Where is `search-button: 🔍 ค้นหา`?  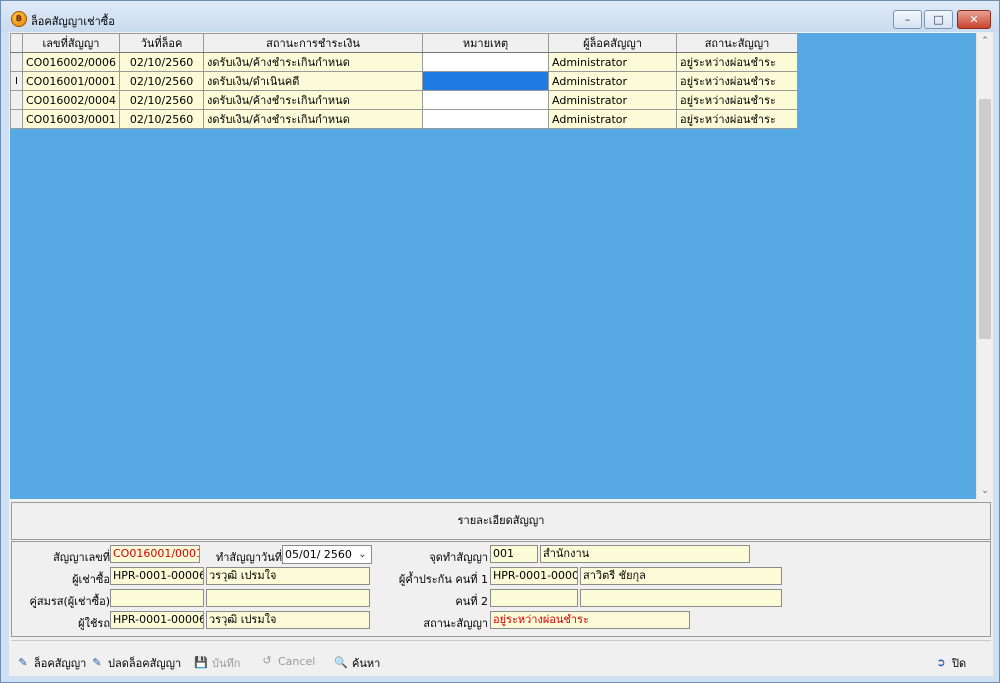 search-button: 🔍 ค้นหา is located at coordinates (356, 663).